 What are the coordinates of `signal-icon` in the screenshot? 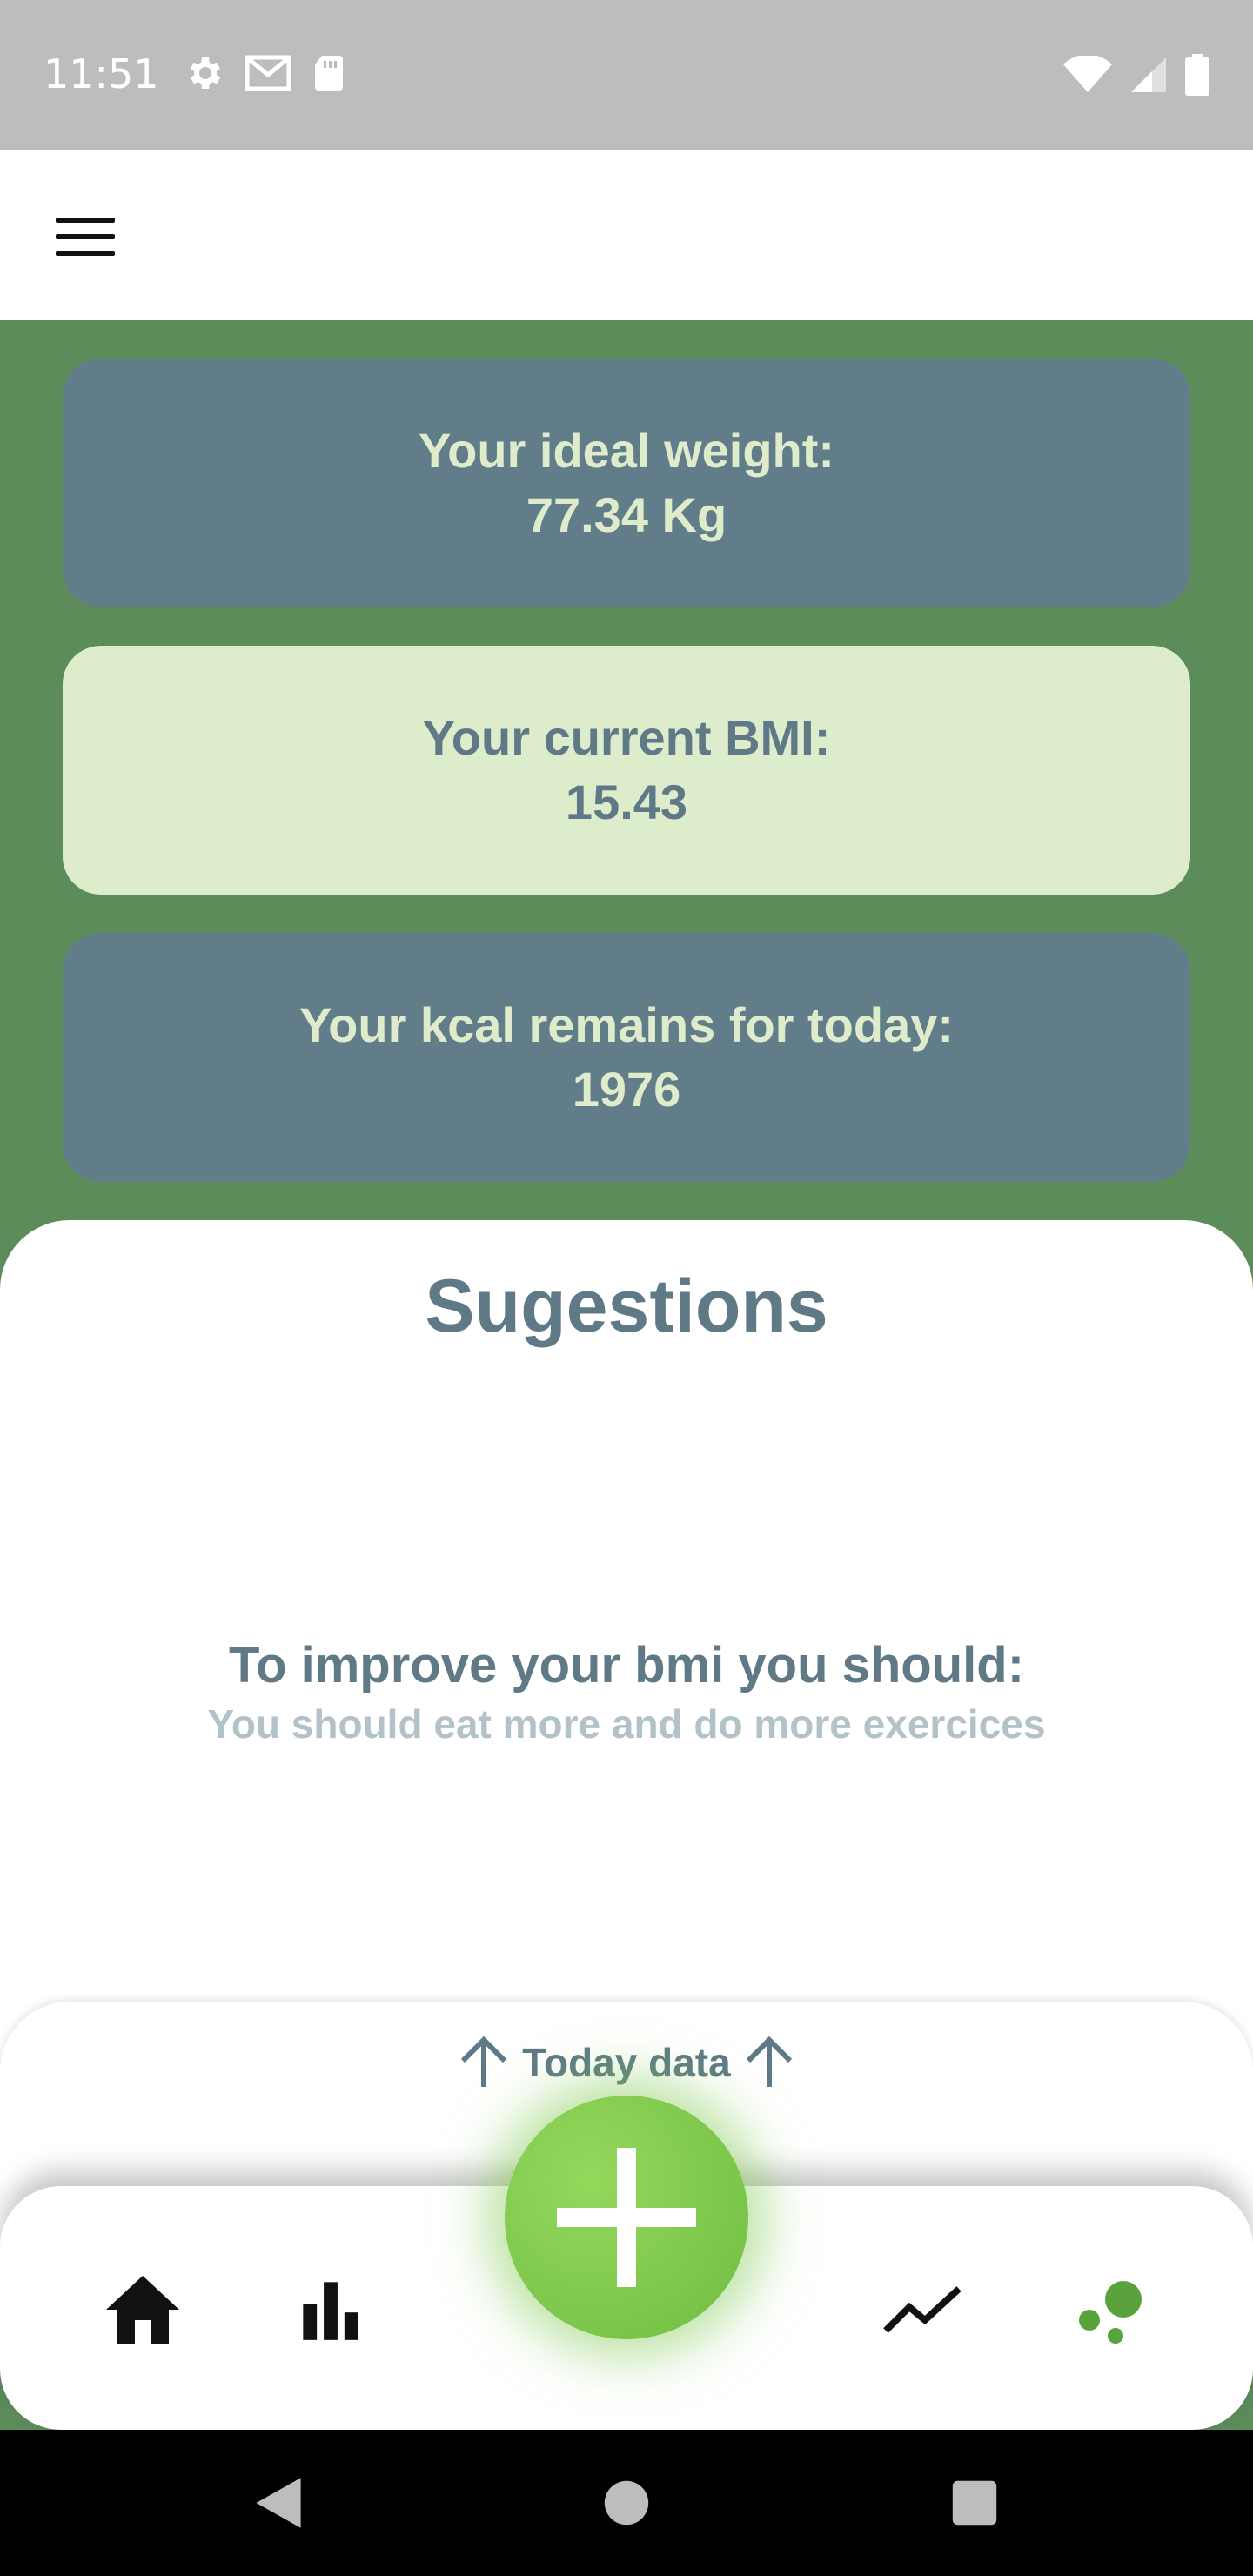 It's located at (1148, 74).